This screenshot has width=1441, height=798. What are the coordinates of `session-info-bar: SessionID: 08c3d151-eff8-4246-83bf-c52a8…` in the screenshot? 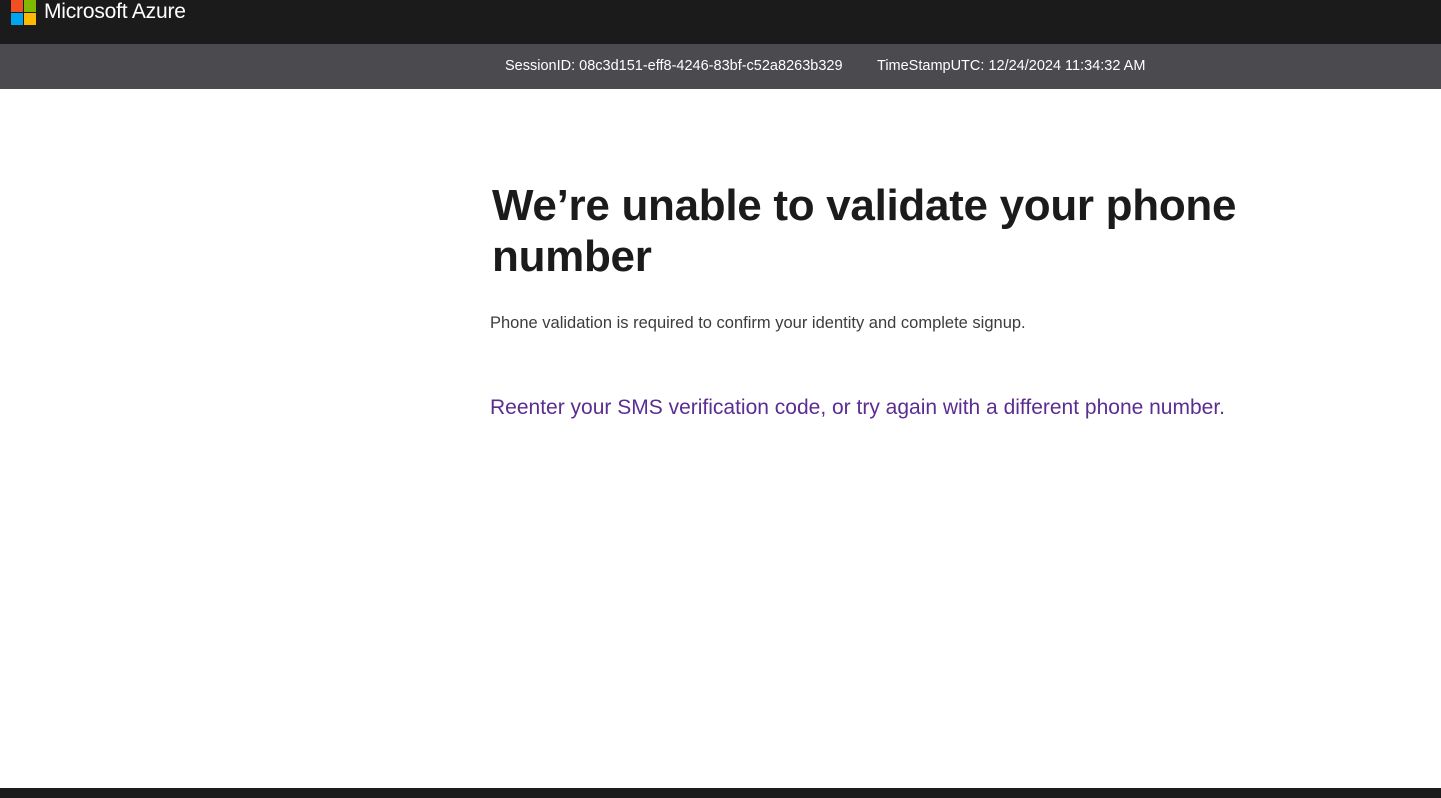 It's located at (720, 66).